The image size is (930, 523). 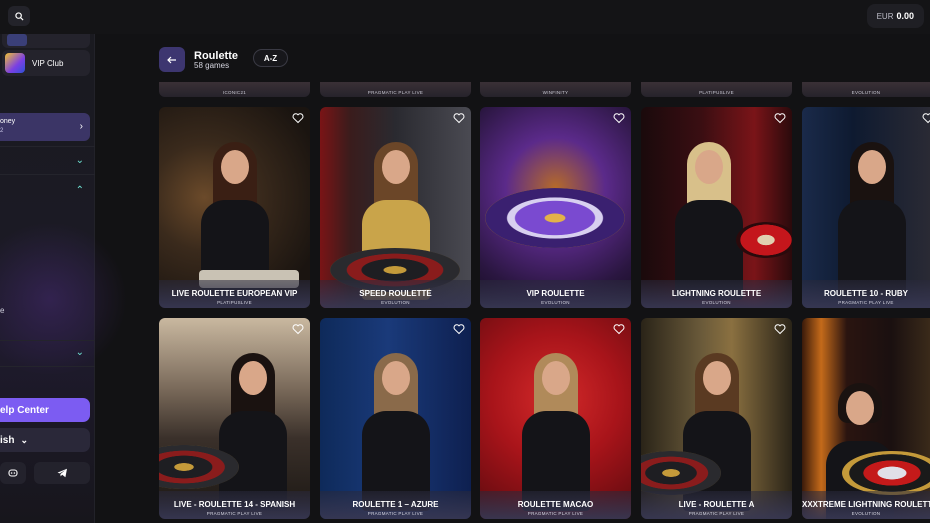 I want to click on top-bar: EUR 0.00, so click(x=465, y=17).